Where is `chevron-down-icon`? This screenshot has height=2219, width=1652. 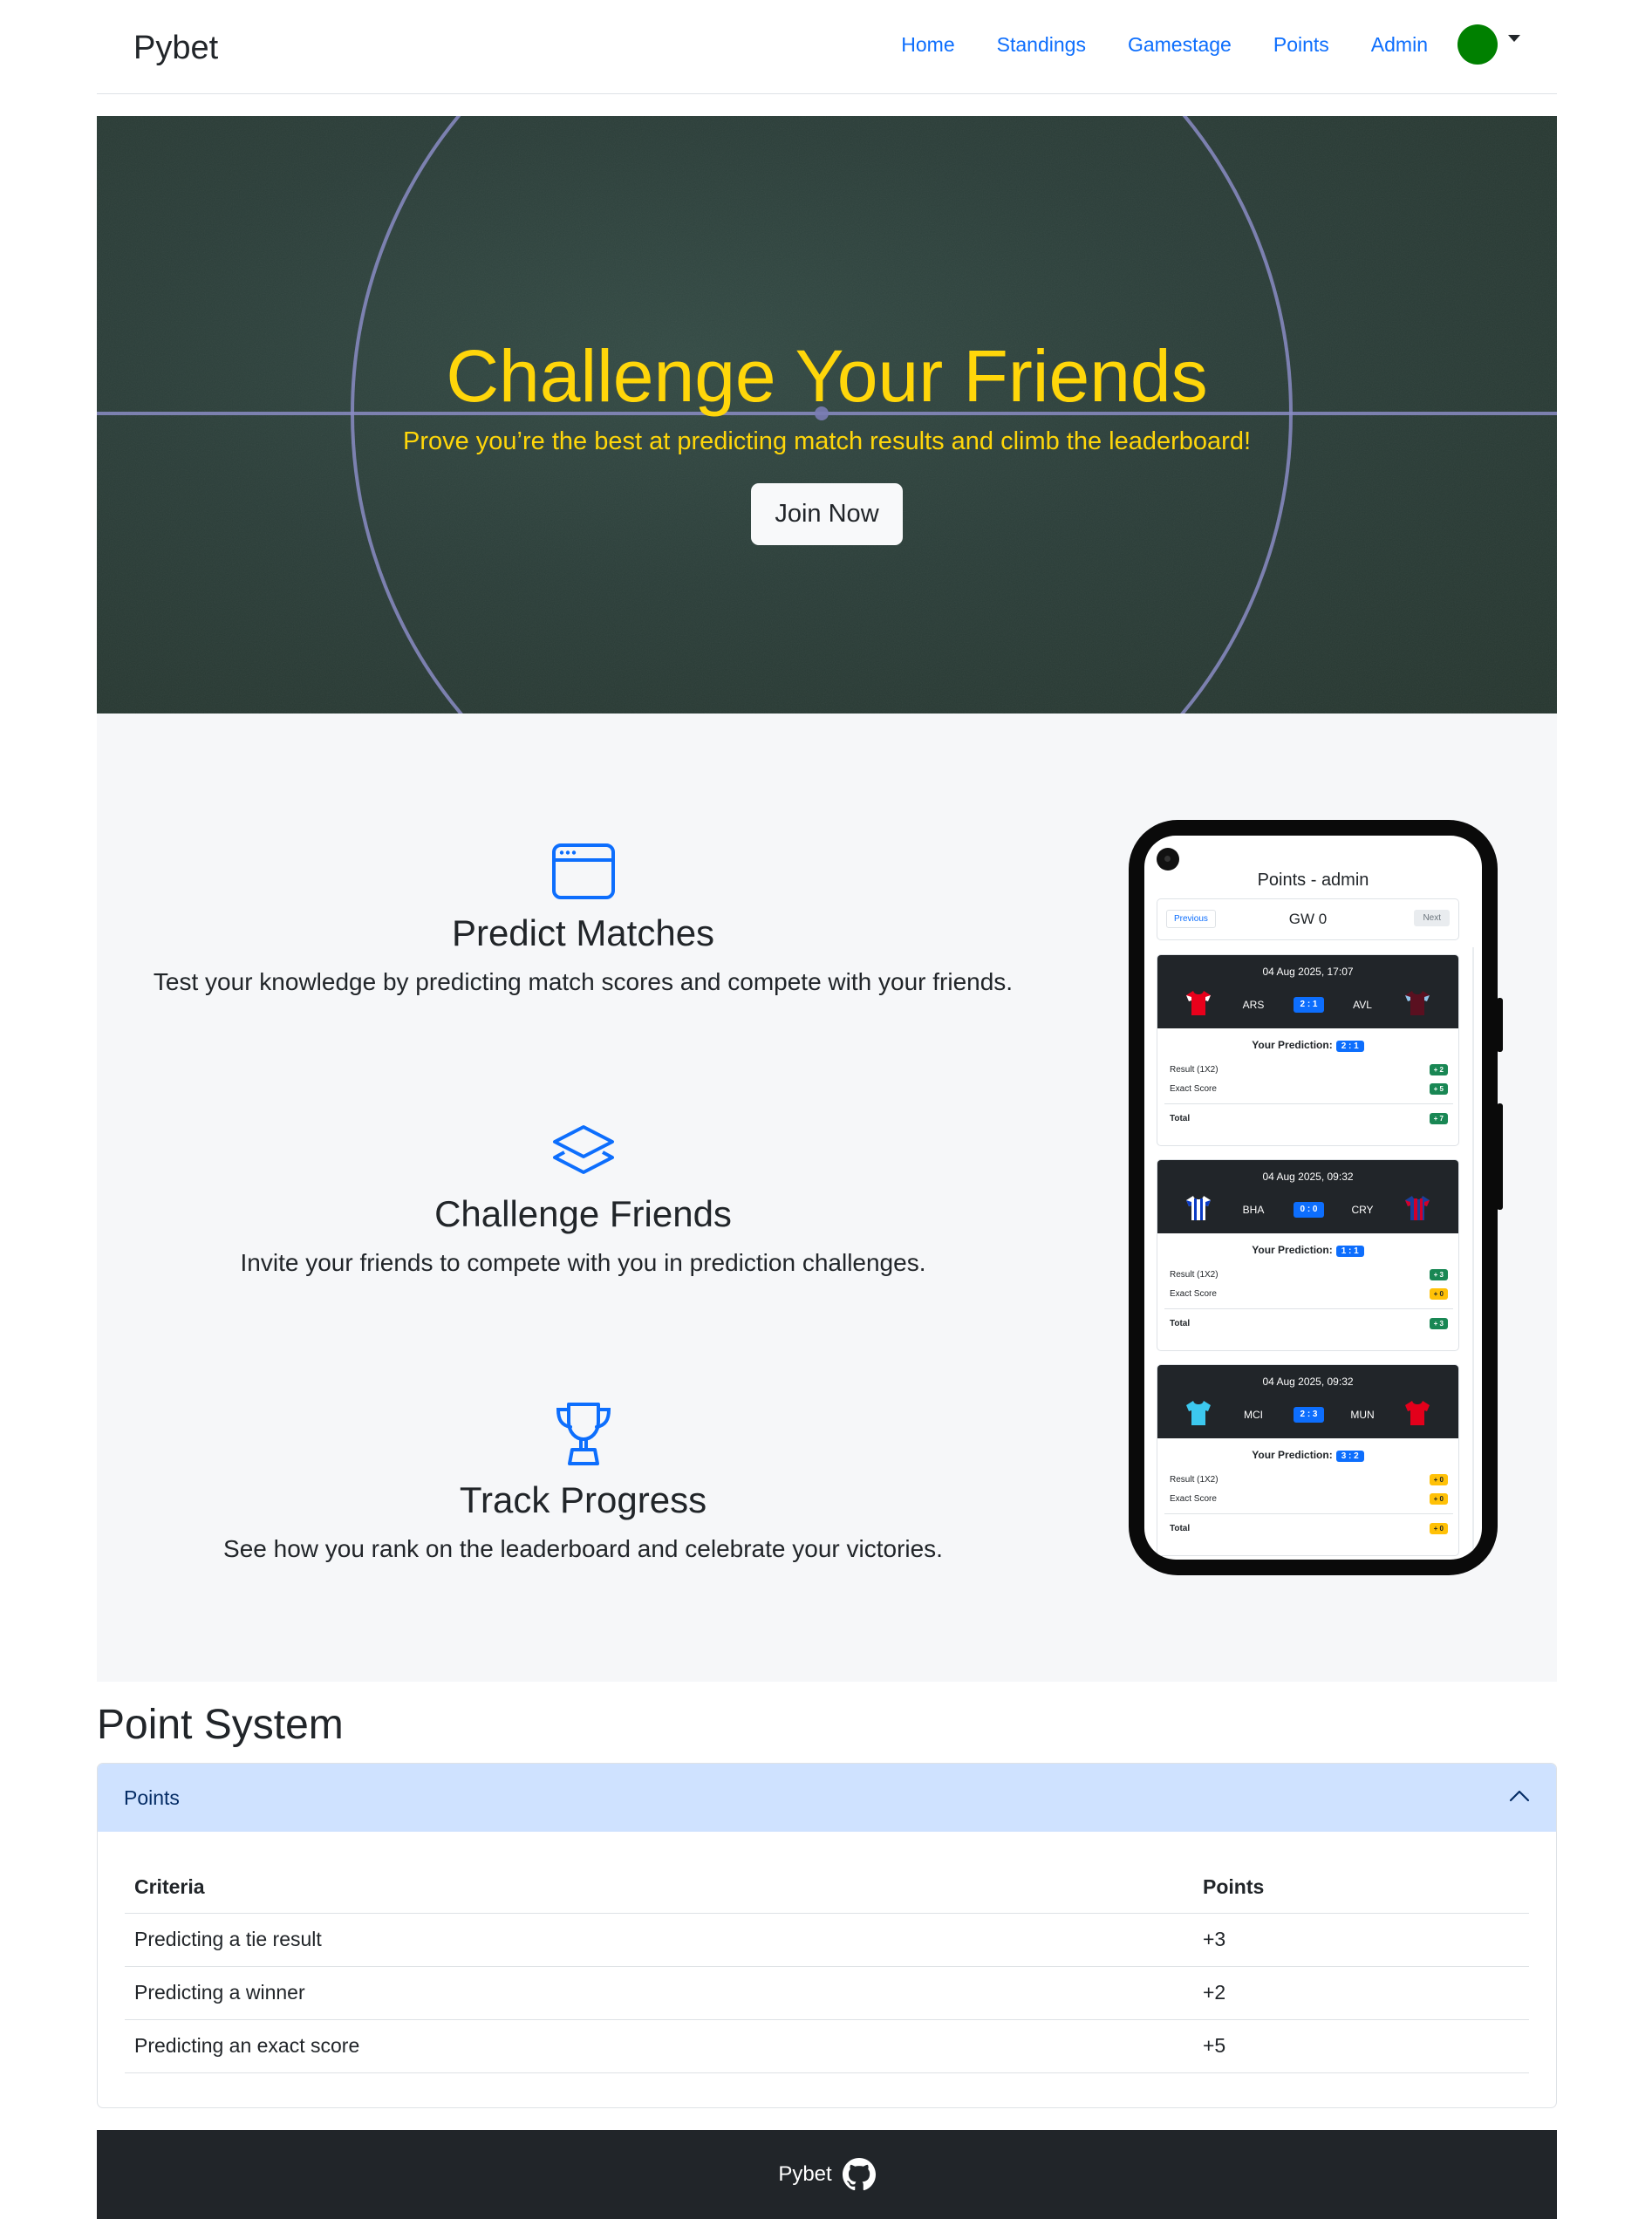
chevron-down-icon is located at coordinates (1514, 38).